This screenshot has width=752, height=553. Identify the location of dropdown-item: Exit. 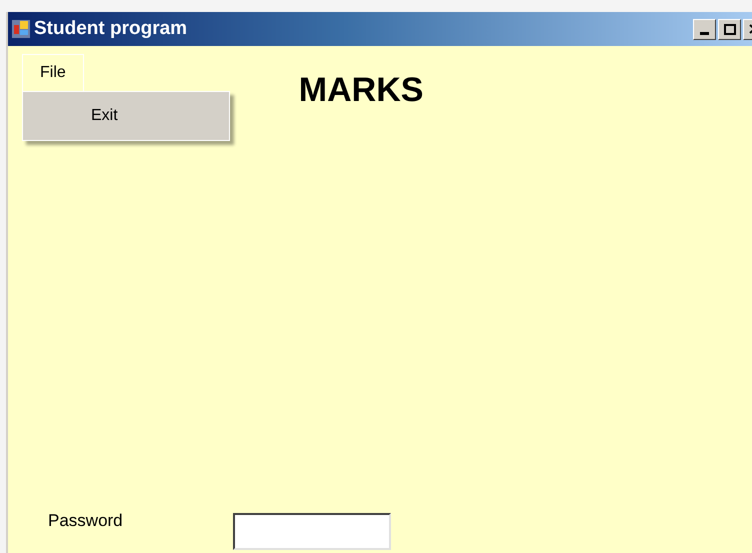
(126, 116).